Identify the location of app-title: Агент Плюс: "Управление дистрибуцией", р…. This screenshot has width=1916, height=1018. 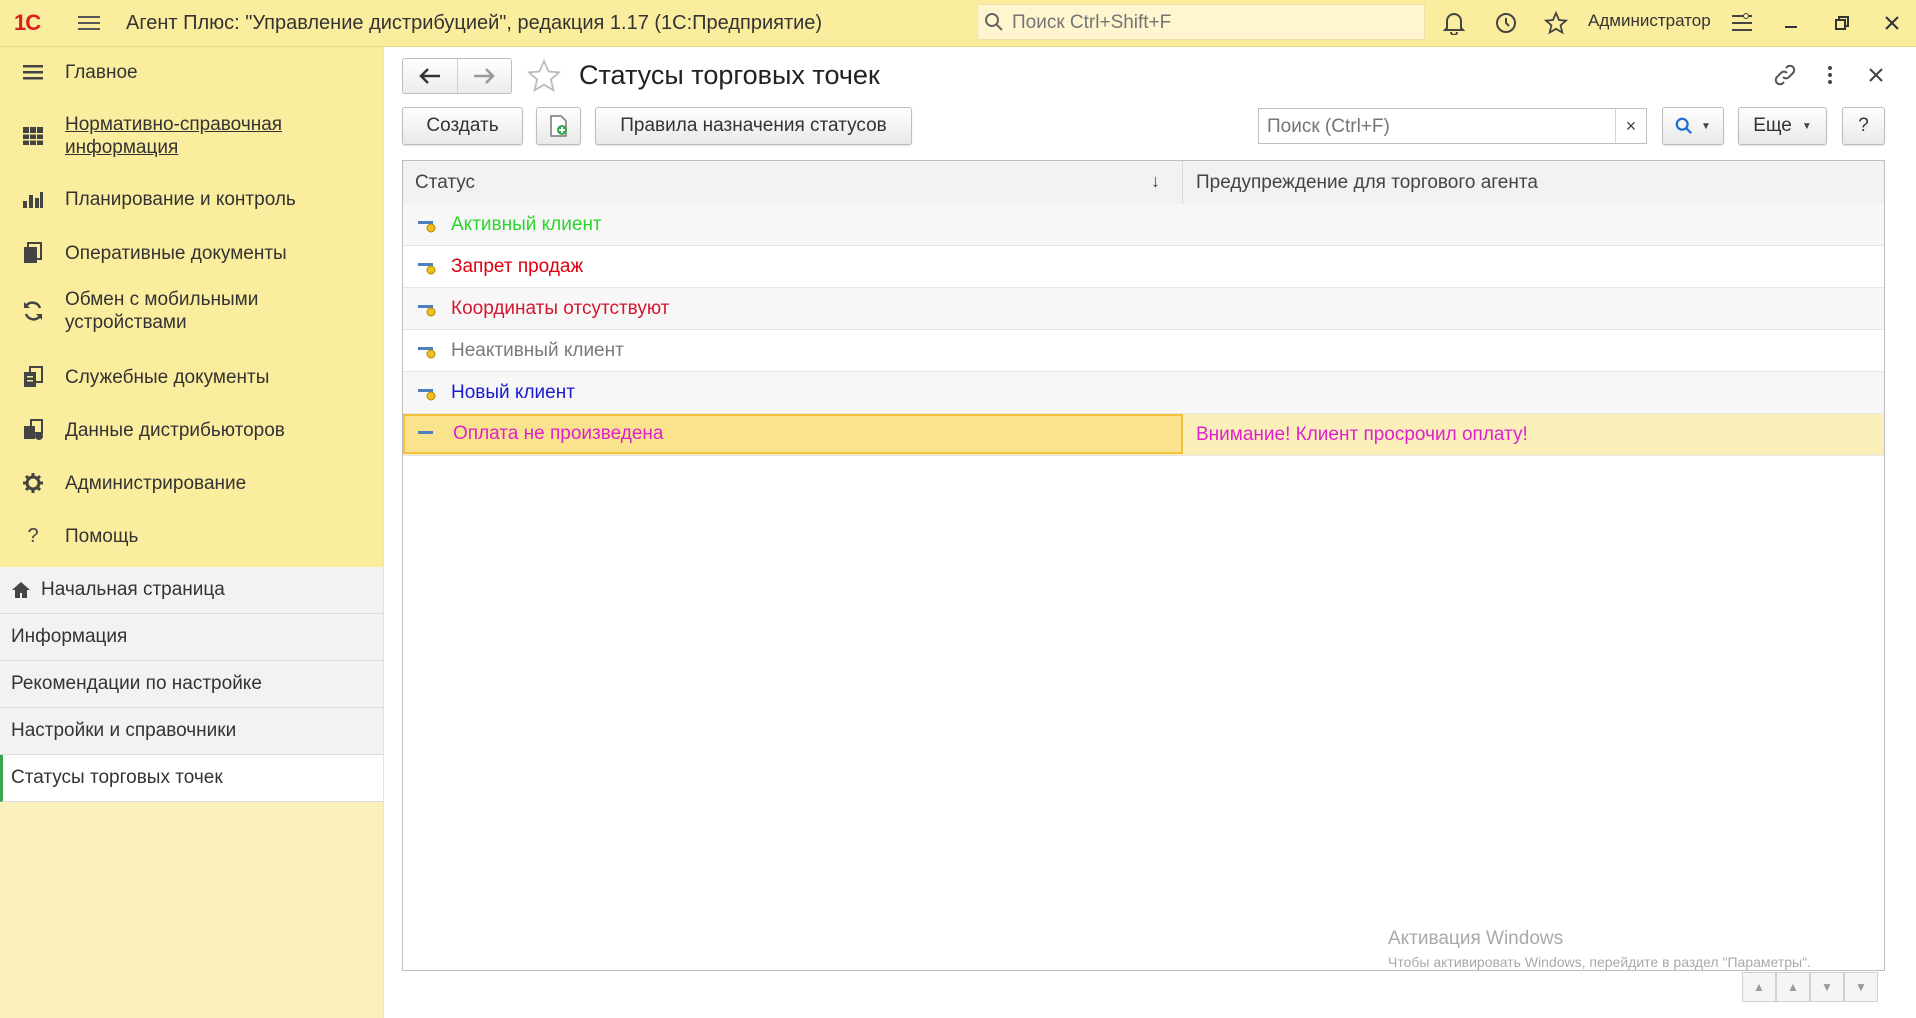
(474, 23).